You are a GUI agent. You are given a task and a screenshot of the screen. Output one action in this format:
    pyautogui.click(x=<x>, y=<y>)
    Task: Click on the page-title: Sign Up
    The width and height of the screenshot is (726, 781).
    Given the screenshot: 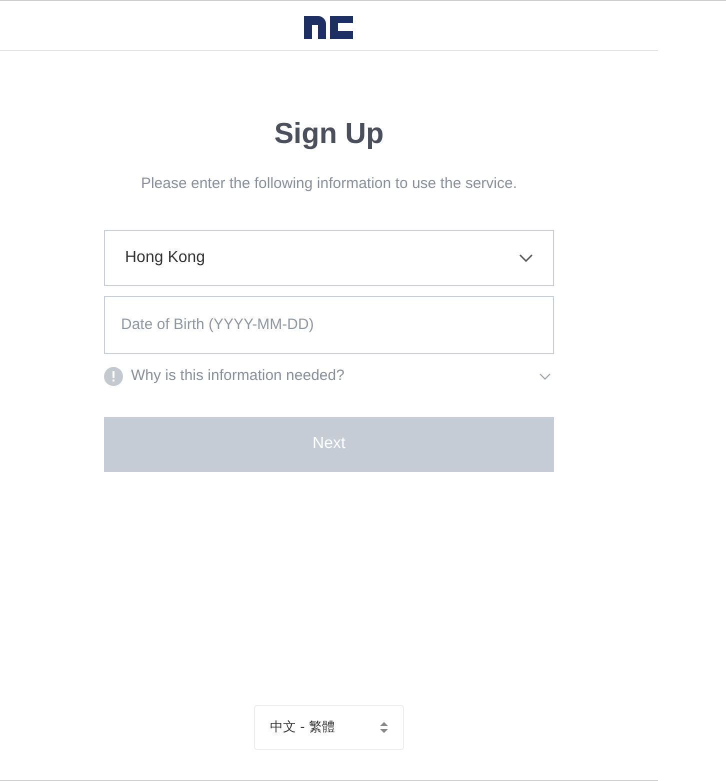 What is the action you would take?
    pyautogui.click(x=329, y=134)
    